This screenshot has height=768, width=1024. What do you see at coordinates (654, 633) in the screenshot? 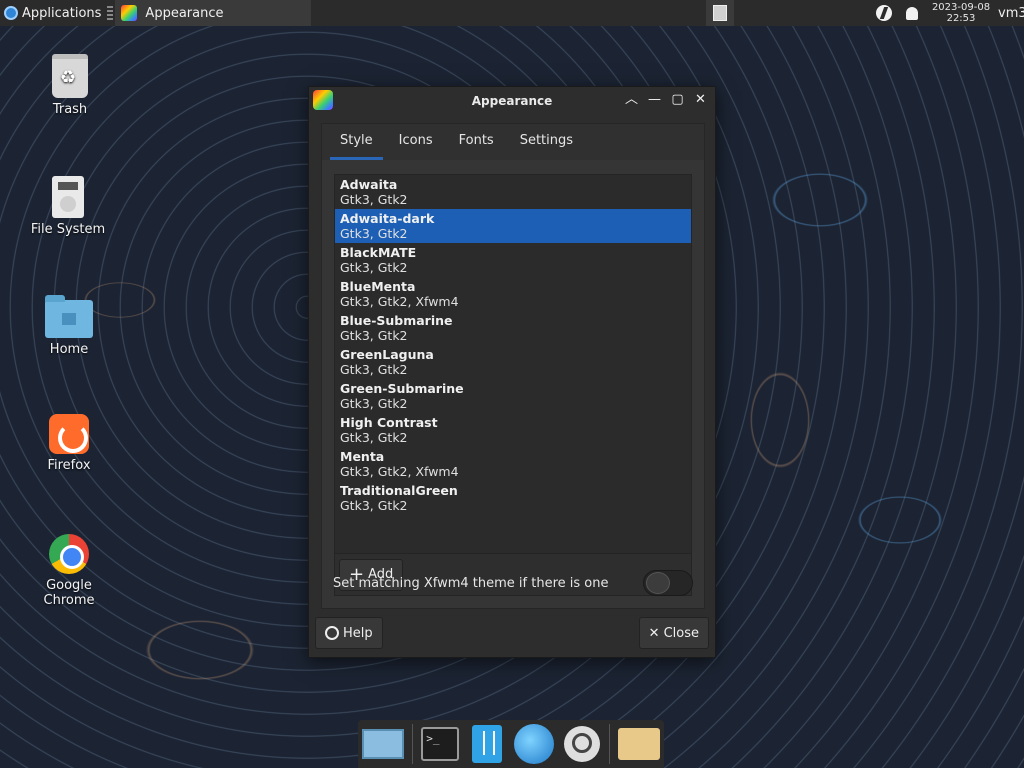
I see `close-icon: ✕` at bounding box center [654, 633].